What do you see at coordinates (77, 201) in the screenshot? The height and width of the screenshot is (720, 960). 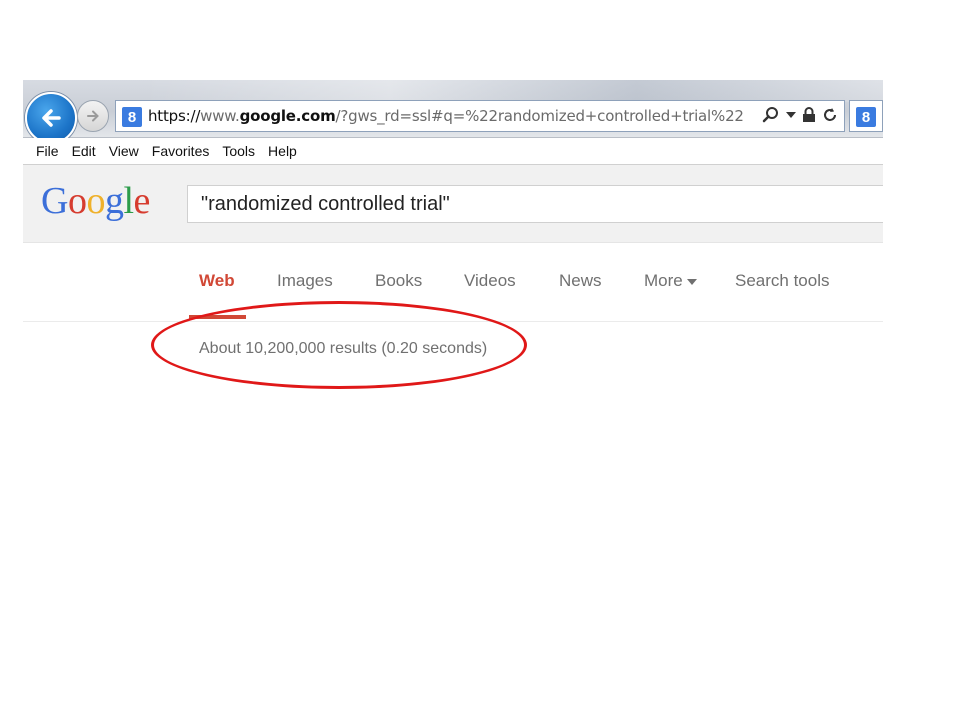 I see `logo-letter-o1: o` at bounding box center [77, 201].